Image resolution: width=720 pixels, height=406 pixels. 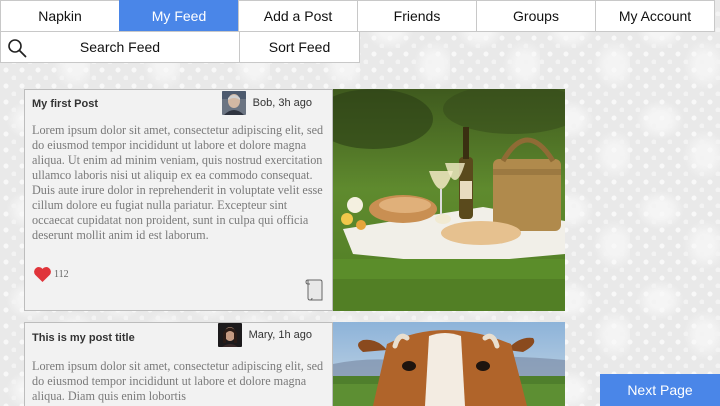 What do you see at coordinates (17, 48) in the screenshot?
I see `search-icon` at bounding box center [17, 48].